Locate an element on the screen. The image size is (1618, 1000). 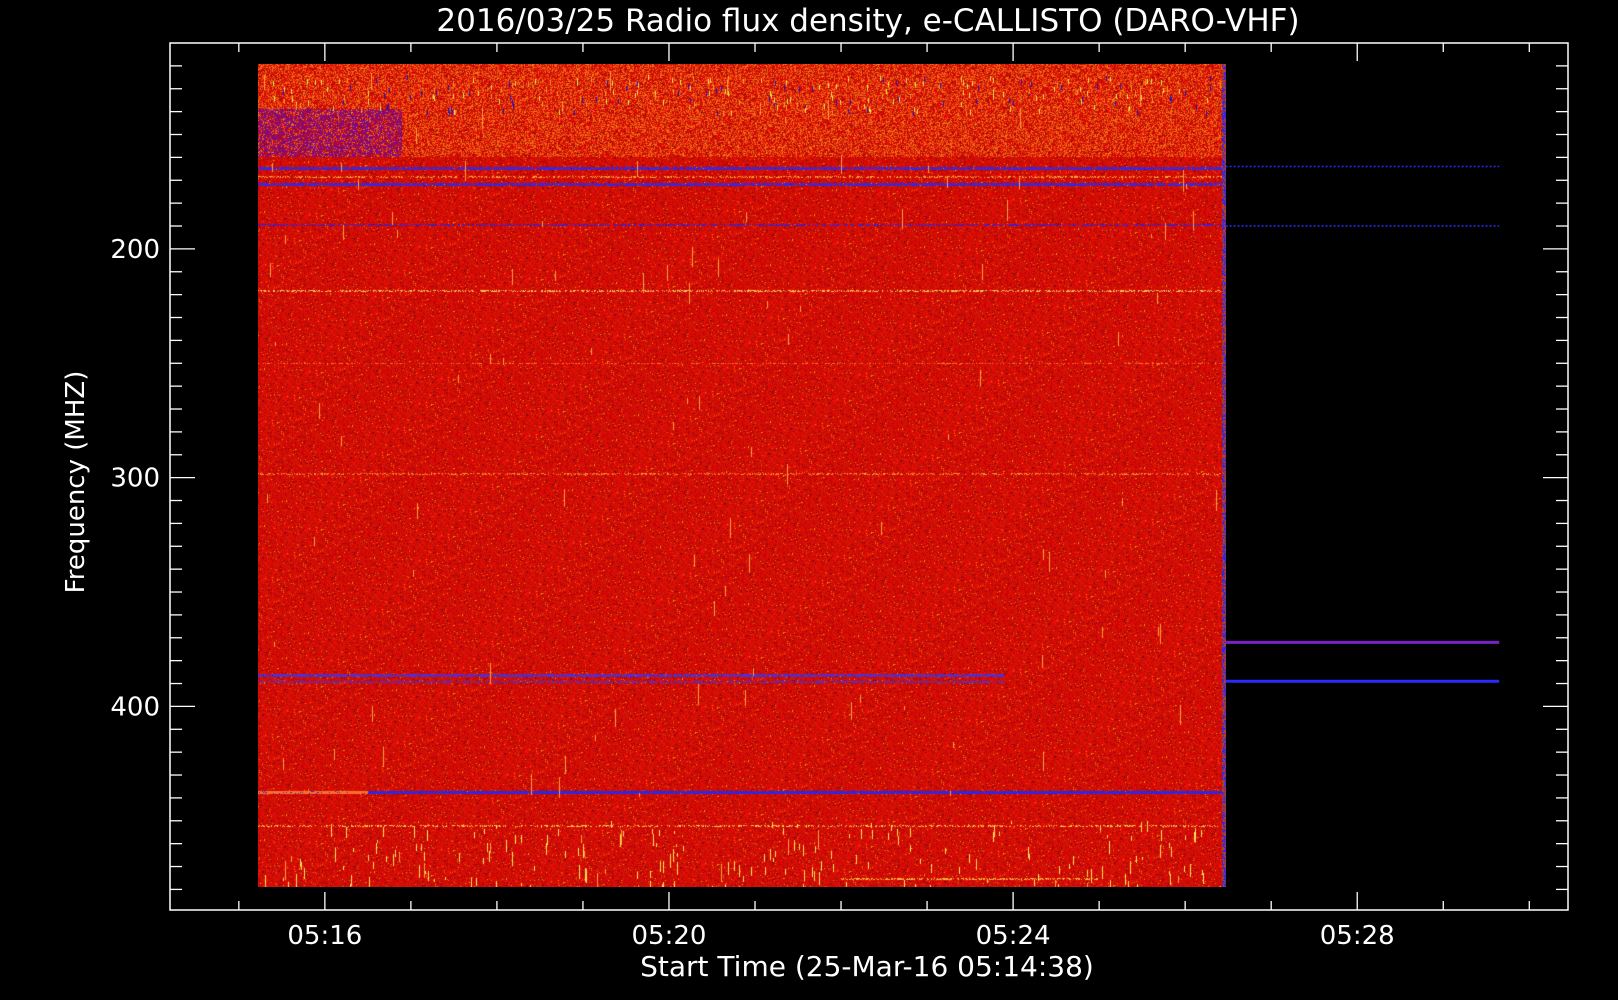
y-tick-label: 300 is located at coordinates (135, 479).